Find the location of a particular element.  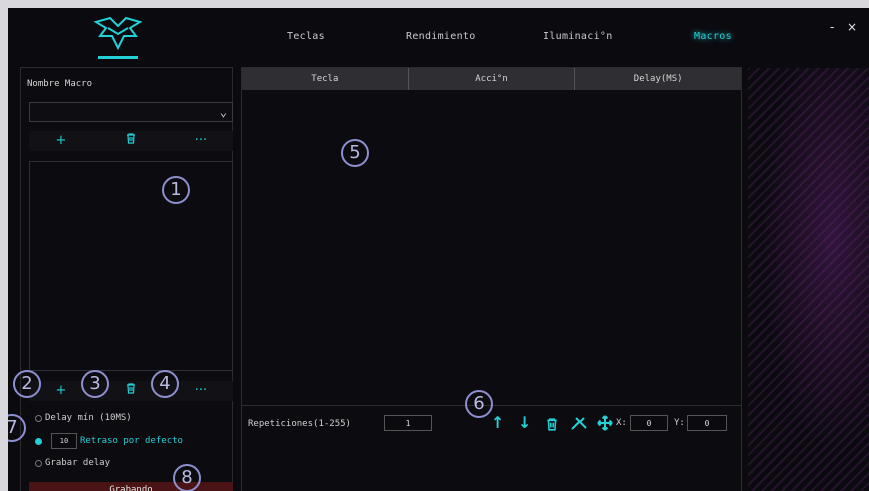

macro-name-label: Nombre Macro is located at coordinates (60, 84).